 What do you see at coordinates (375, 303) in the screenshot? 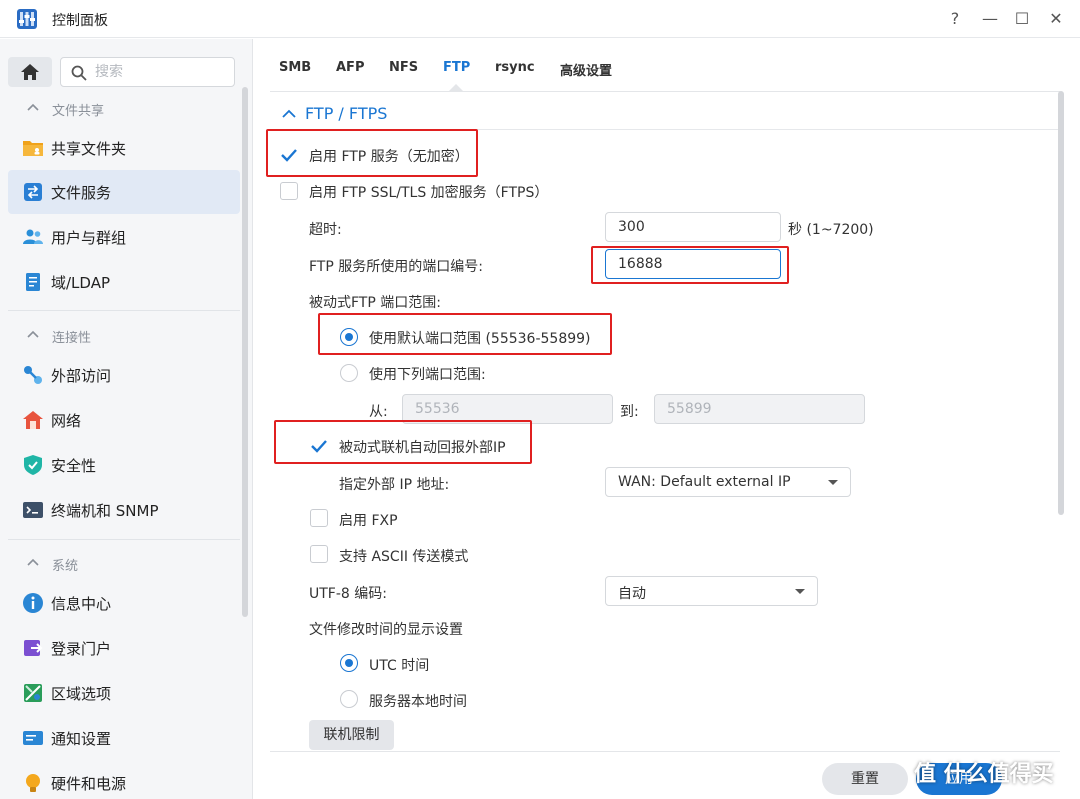
I see `passive-range-label: 被动式FTP 端口范围:` at bounding box center [375, 303].